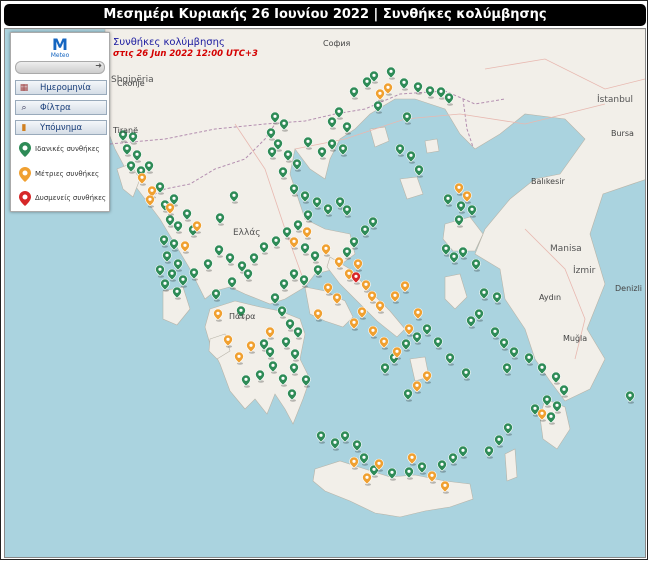  What do you see at coordinates (575, 338) in the screenshot?
I see `place-label-mugla: Muğla` at bounding box center [575, 338].